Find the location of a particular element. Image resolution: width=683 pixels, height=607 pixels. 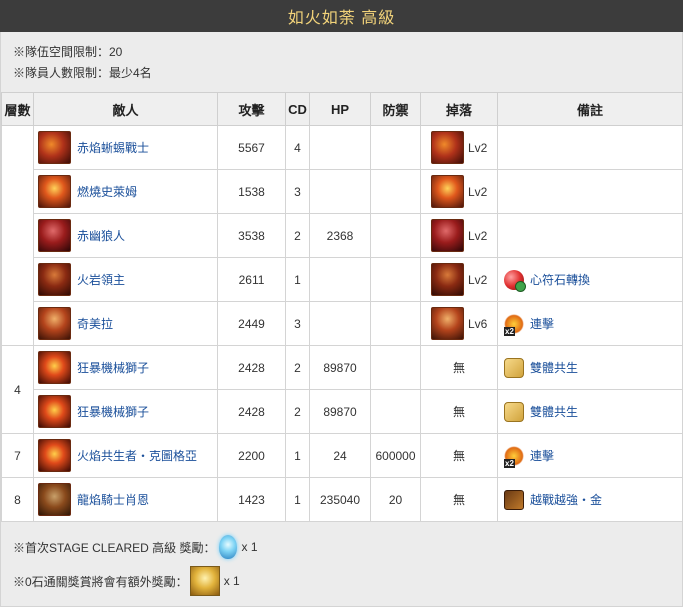

table-row: 8 龍焰騎士肖恩 1423 1 235040 20 無 越戰越強‧金 is located at coordinates (342, 499).